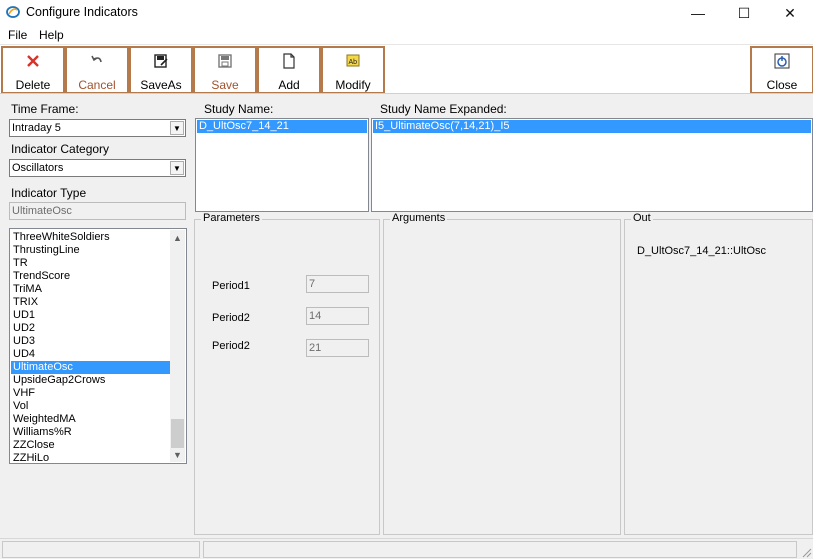 This screenshot has height=559, width=813. I want to click on minimize-button: —, so click(698, 13).